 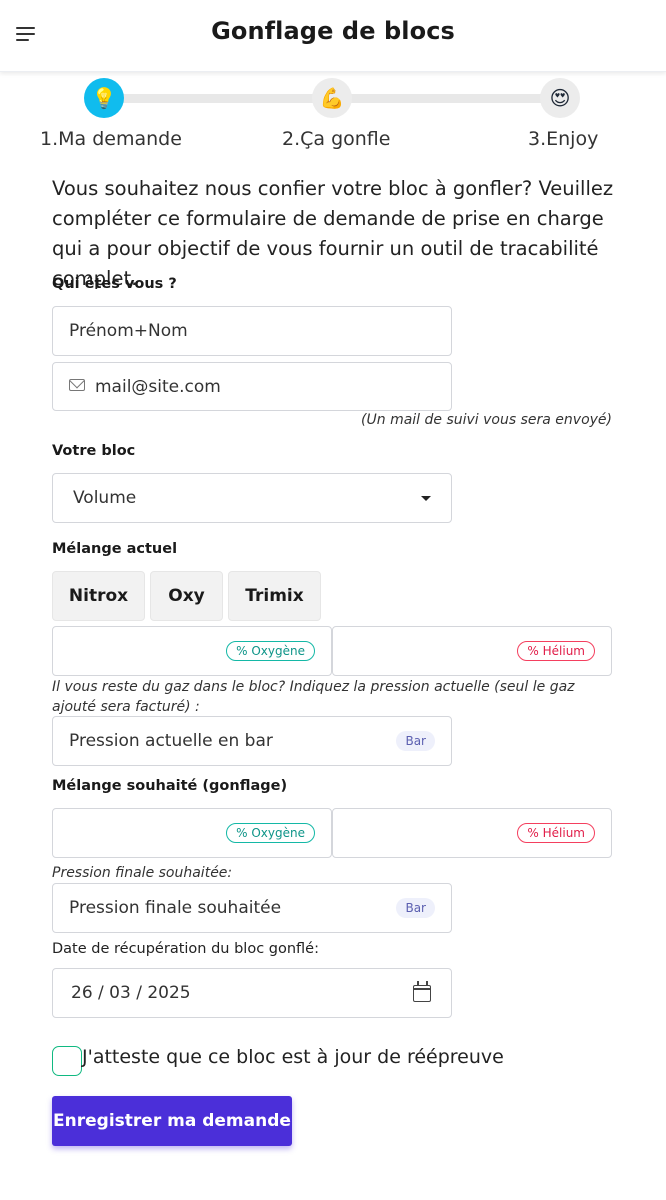 What do you see at coordinates (105, 498) in the screenshot?
I see `volume-placeholder: Volume` at bounding box center [105, 498].